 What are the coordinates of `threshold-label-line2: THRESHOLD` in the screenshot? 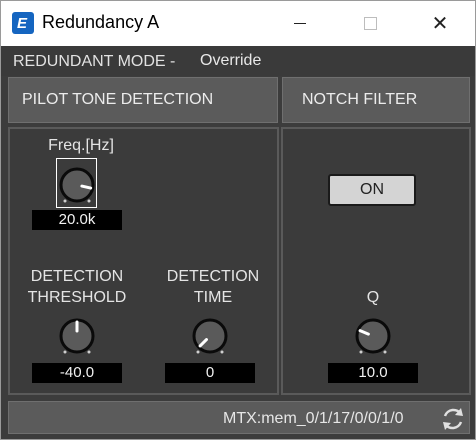 It's located at (77, 297).